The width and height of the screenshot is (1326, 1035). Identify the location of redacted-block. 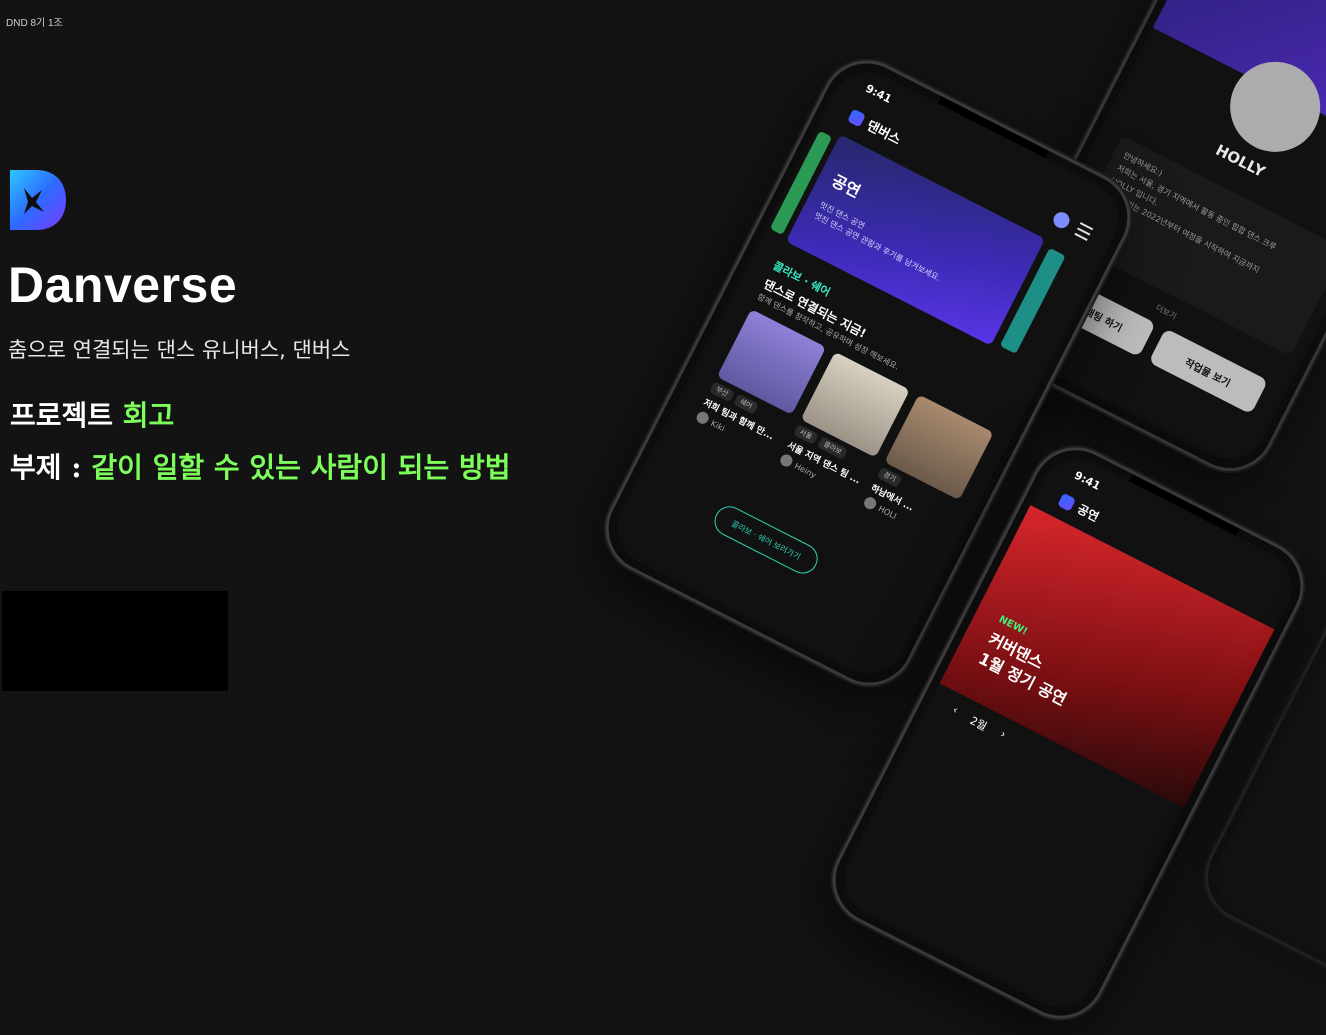
(115, 641).